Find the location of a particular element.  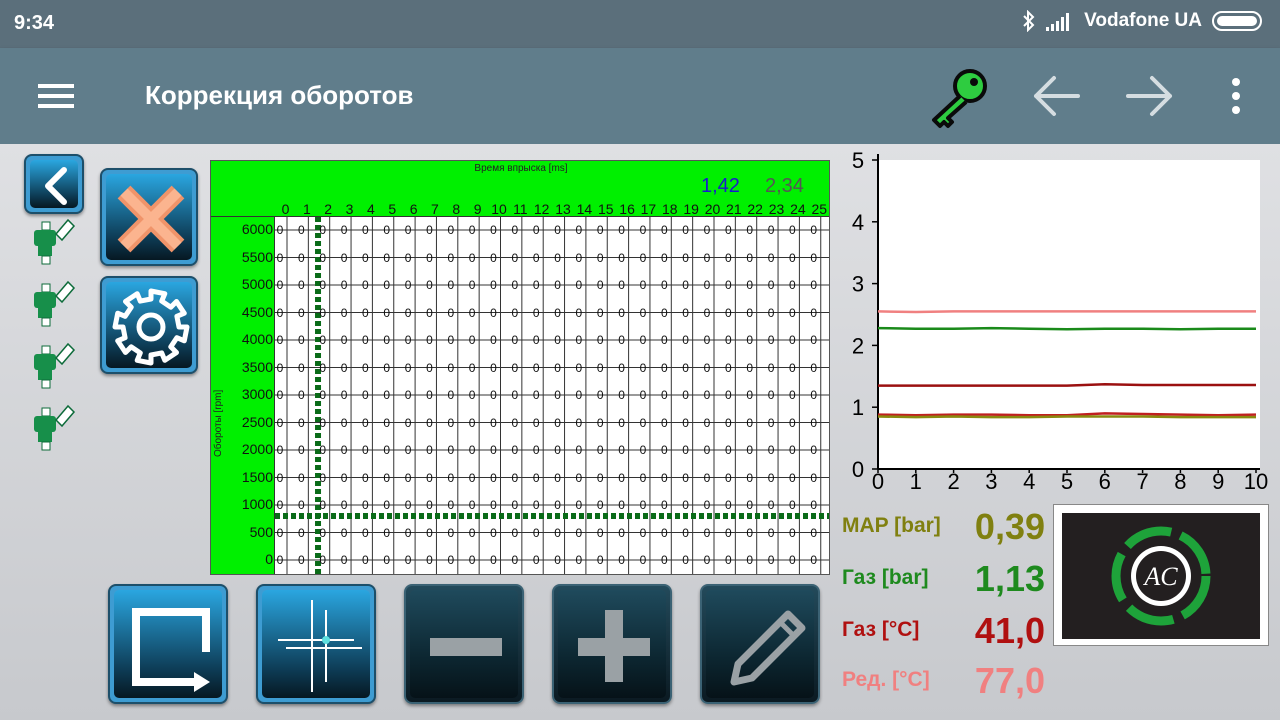

close-button is located at coordinates (149, 217).